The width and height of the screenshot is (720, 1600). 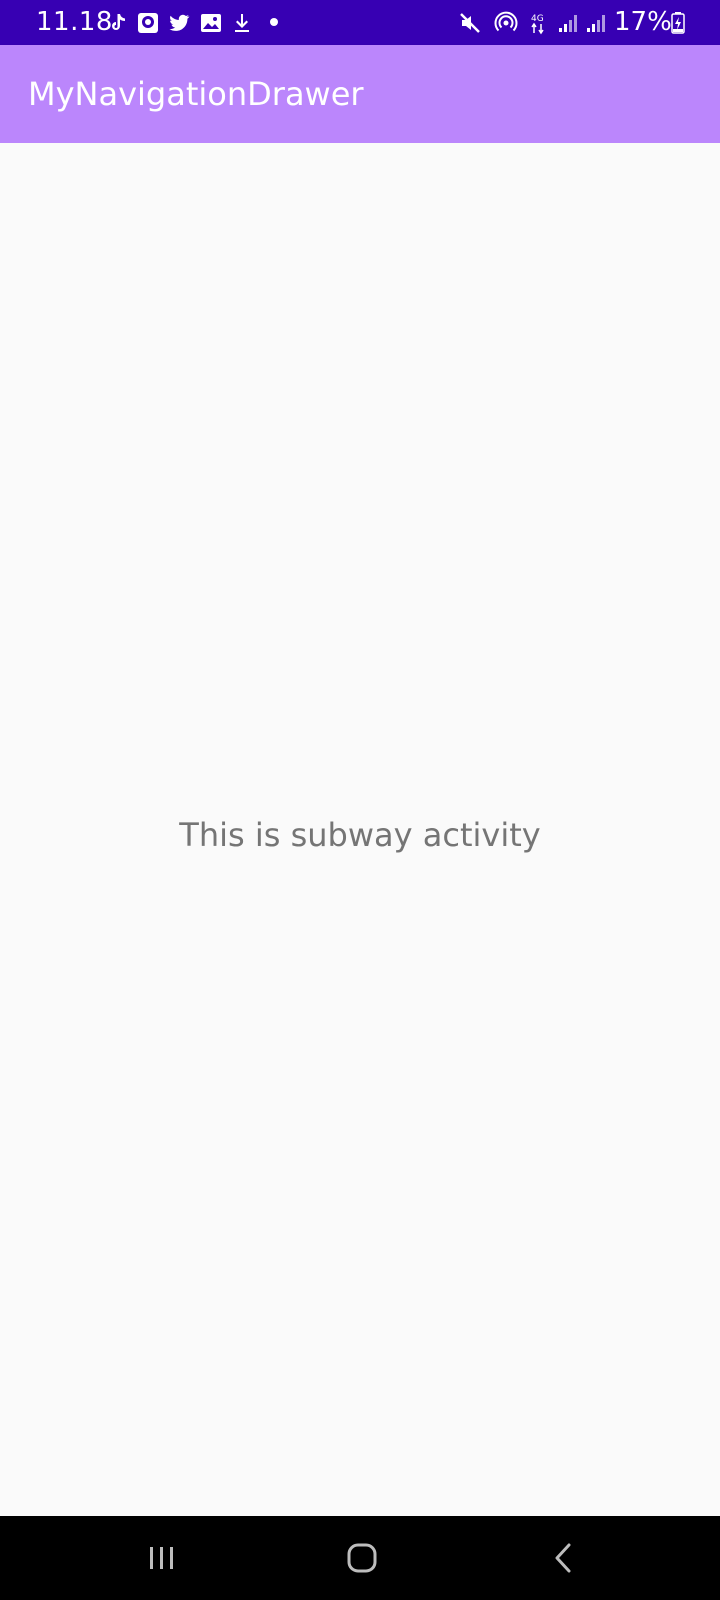 What do you see at coordinates (179, 22) in the screenshot?
I see `twitter-icon` at bounding box center [179, 22].